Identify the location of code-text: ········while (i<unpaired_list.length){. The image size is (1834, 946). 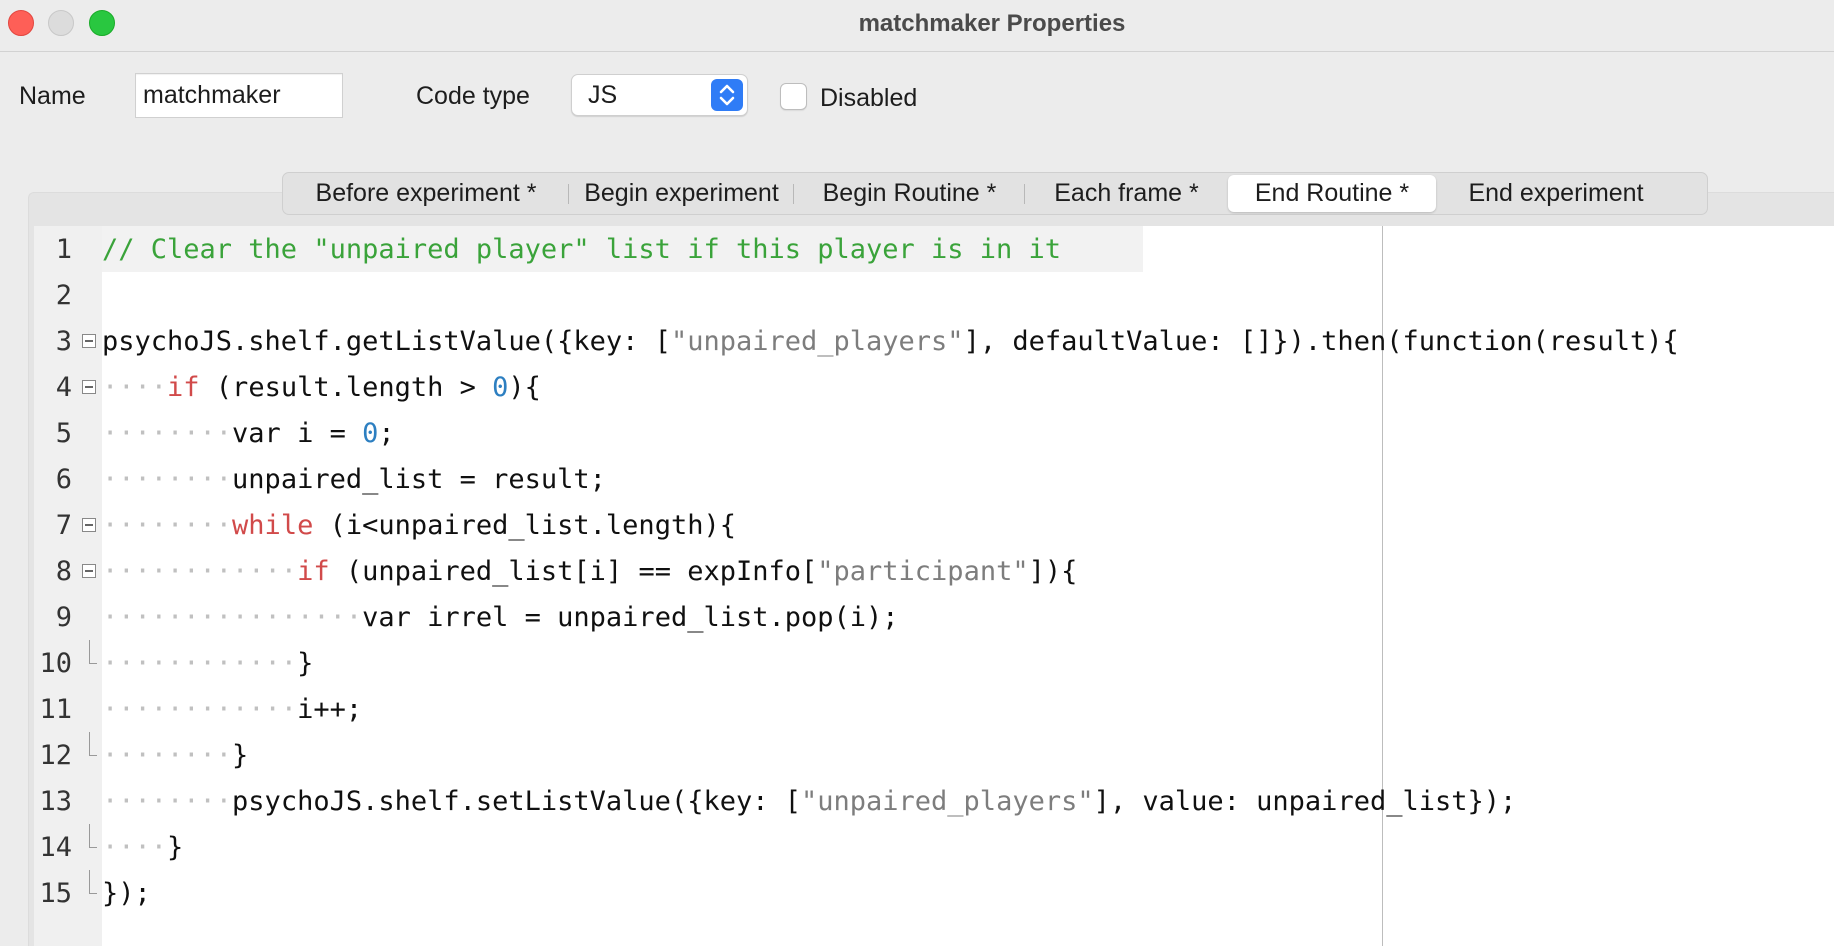
(419, 525).